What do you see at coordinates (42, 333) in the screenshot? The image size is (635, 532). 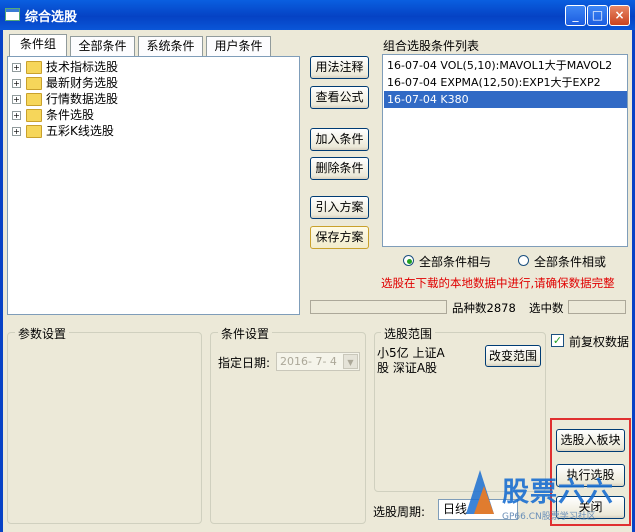 I see `param-settings-title: 参数设置` at bounding box center [42, 333].